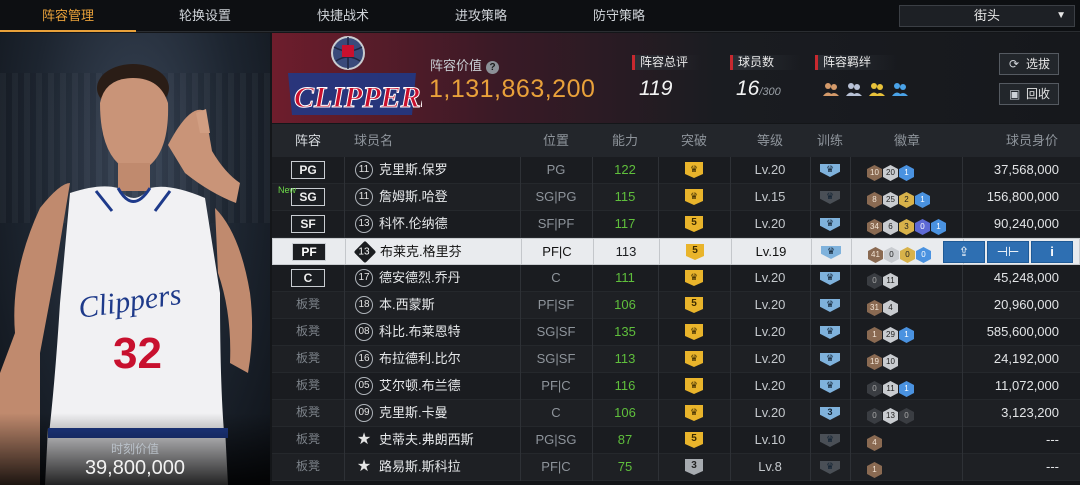 Image resolution: width=1080 pixels, height=485 pixels. Describe the element at coordinates (420, 332) in the screenshot. I see `player-name: 科比.布莱恩特` at that location.